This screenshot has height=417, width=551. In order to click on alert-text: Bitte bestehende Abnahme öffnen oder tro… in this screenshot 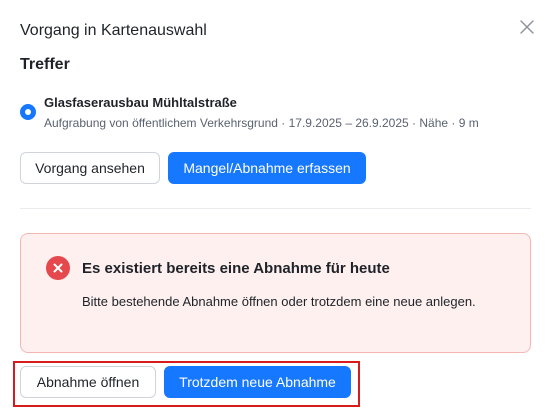, I will do `click(279, 301)`.